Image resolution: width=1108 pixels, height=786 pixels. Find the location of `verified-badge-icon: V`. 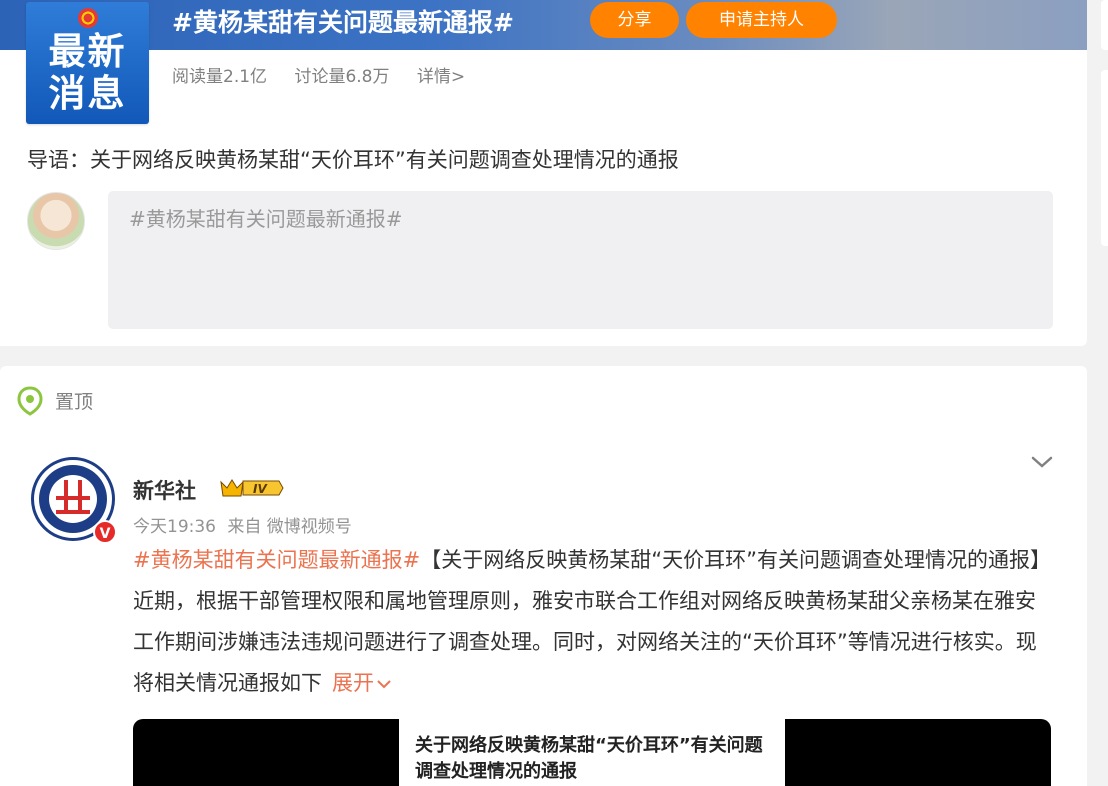

verified-badge-icon: V is located at coordinates (105, 532).